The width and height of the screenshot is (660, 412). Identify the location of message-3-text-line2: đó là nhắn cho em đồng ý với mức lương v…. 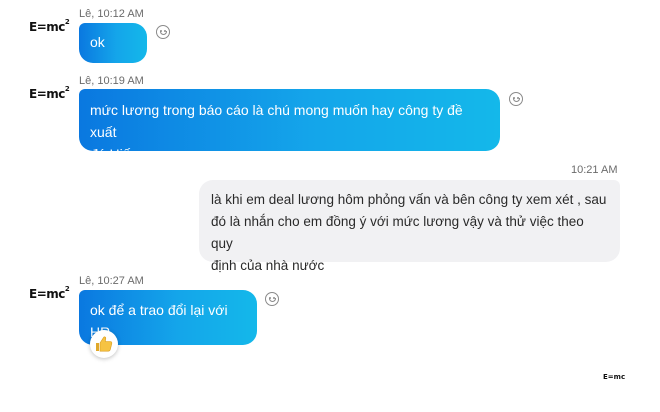
(397, 232).